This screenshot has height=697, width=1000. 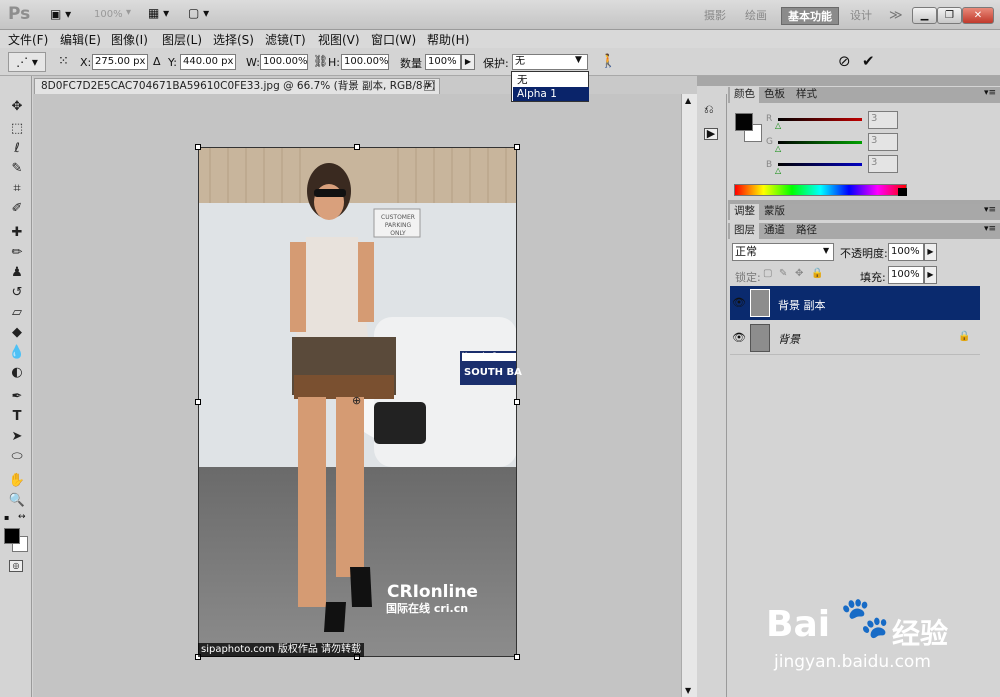 What do you see at coordinates (17, 481) in the screenshot?
I see `hand-tool-icon: ✋` at bounding box center [17, 481].